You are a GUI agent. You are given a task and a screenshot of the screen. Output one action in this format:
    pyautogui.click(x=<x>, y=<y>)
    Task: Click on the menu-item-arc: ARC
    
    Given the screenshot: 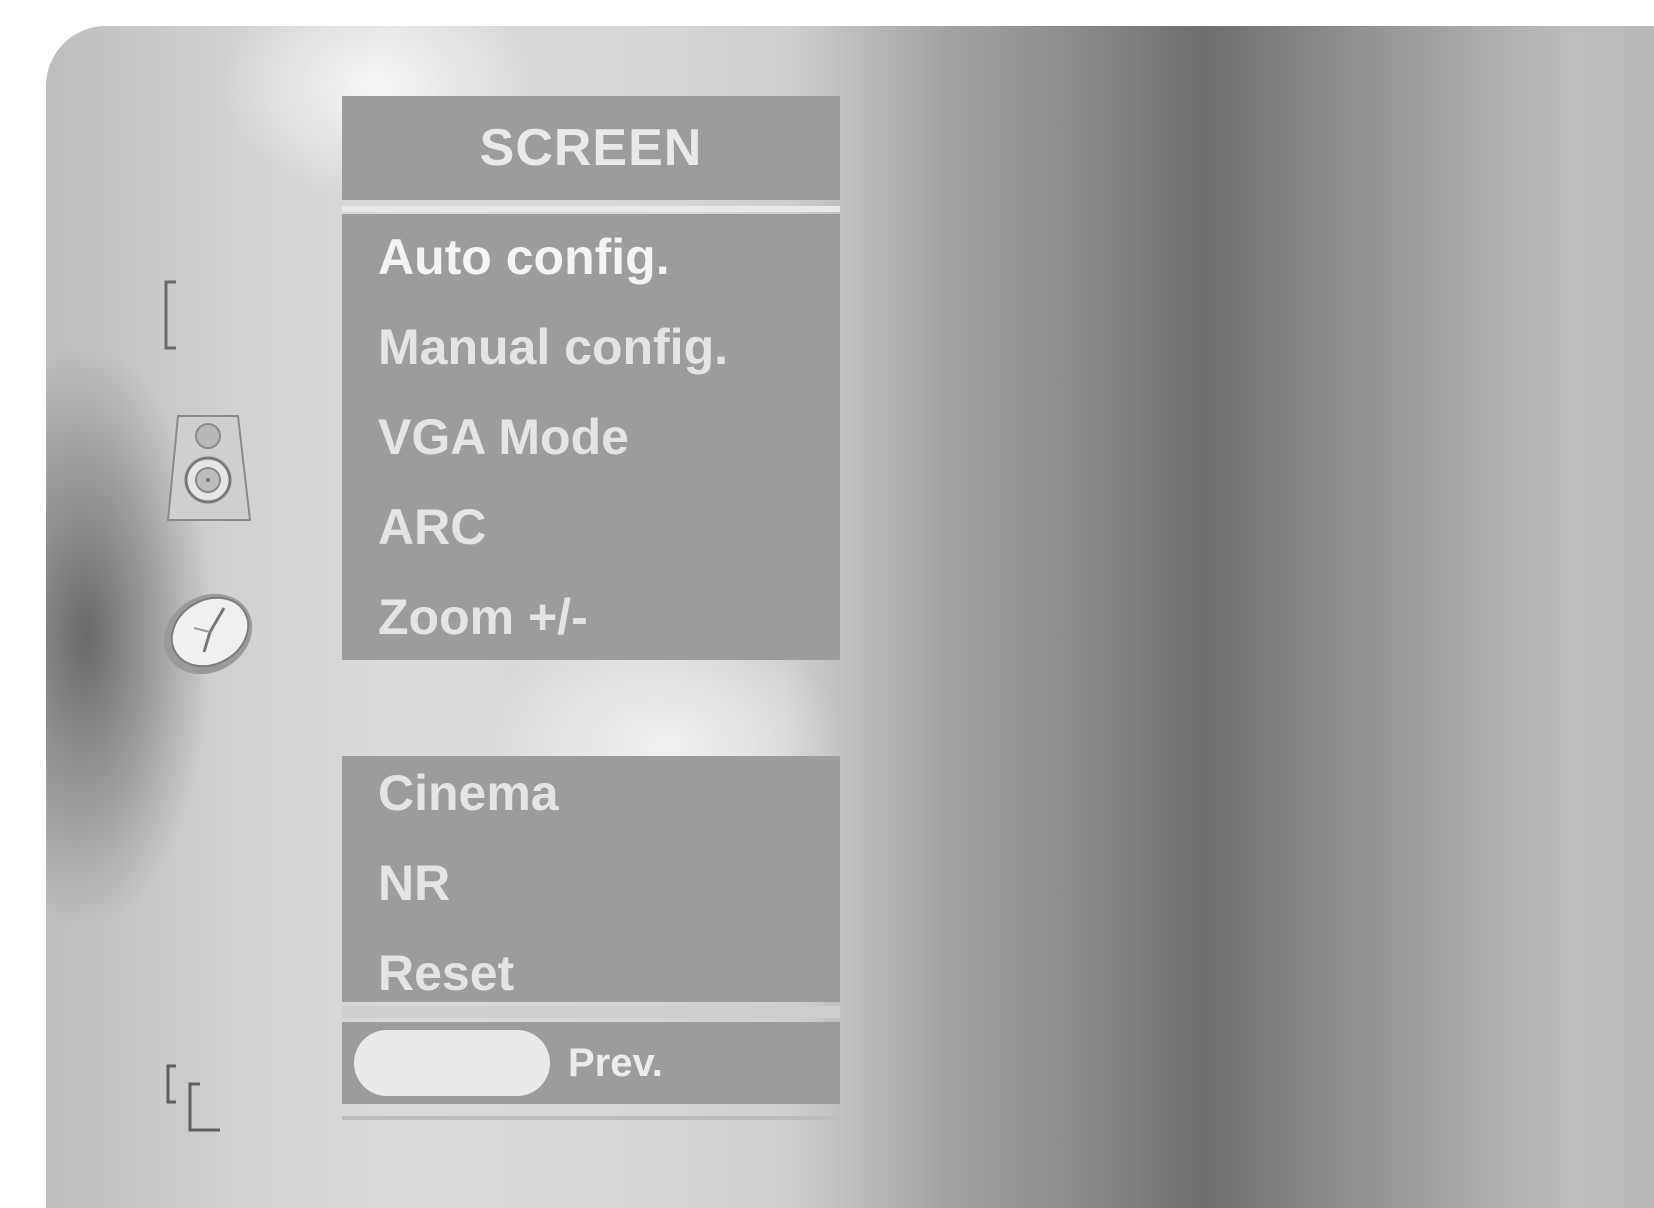 What is the action you would take?
    pyautogui.click(x=432, y=527)
    